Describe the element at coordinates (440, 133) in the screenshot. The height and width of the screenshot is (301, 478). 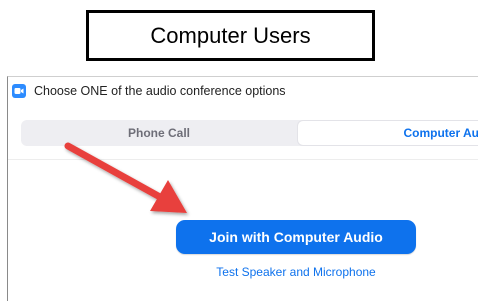
I see `tab-computer-audio-label: Computer Audio` at that location.